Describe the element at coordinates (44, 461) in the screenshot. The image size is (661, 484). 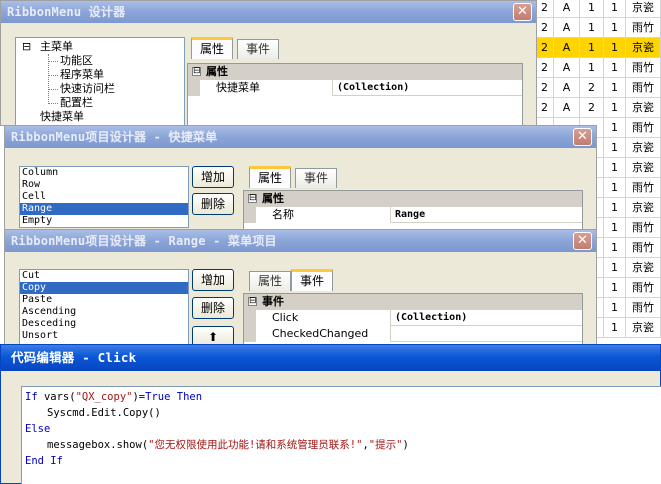
I see `code-line: End If` at that location.